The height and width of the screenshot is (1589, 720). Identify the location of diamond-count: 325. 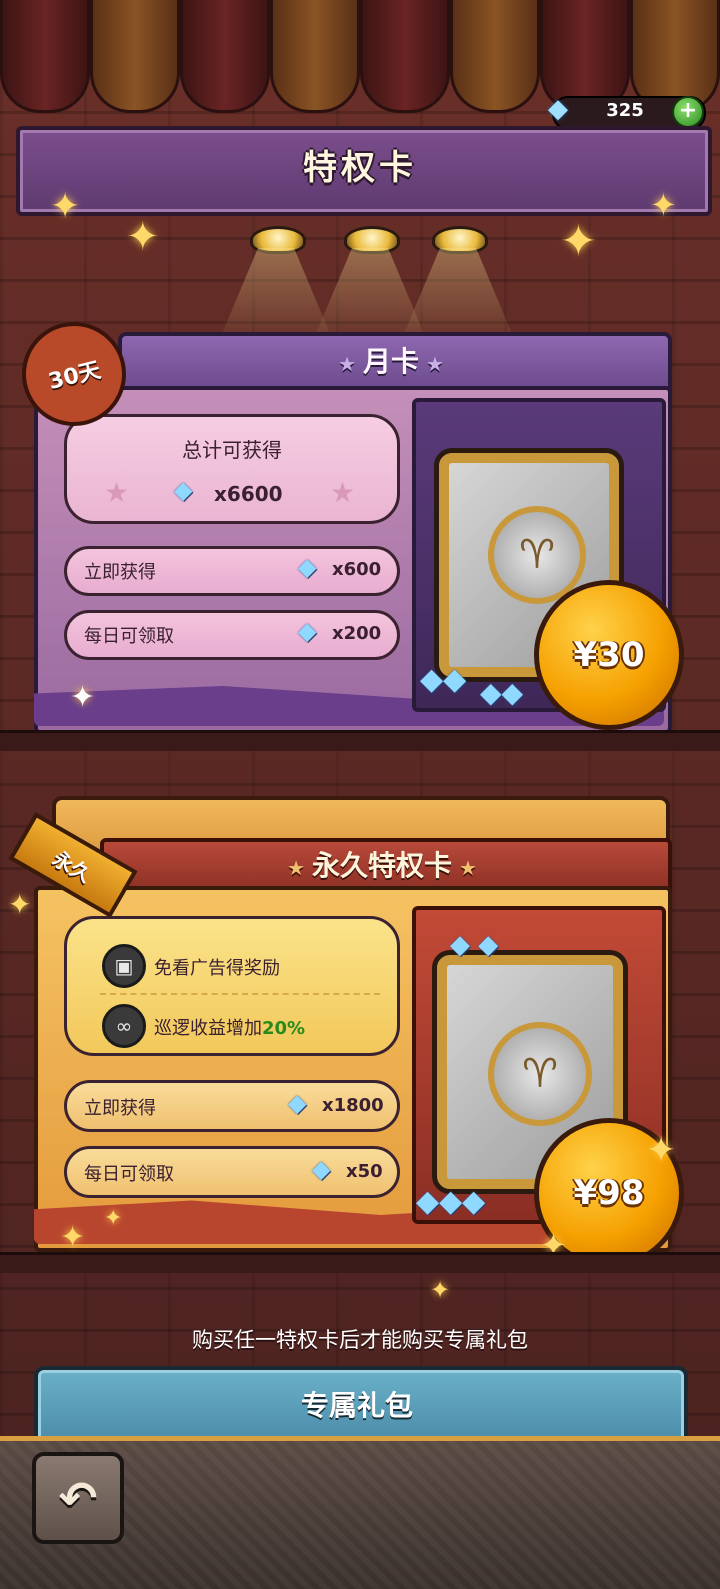
(625, 110).